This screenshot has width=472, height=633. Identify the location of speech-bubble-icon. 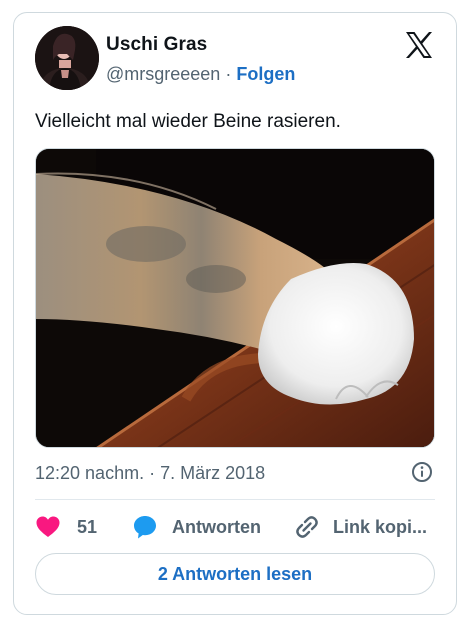
(145, 527).